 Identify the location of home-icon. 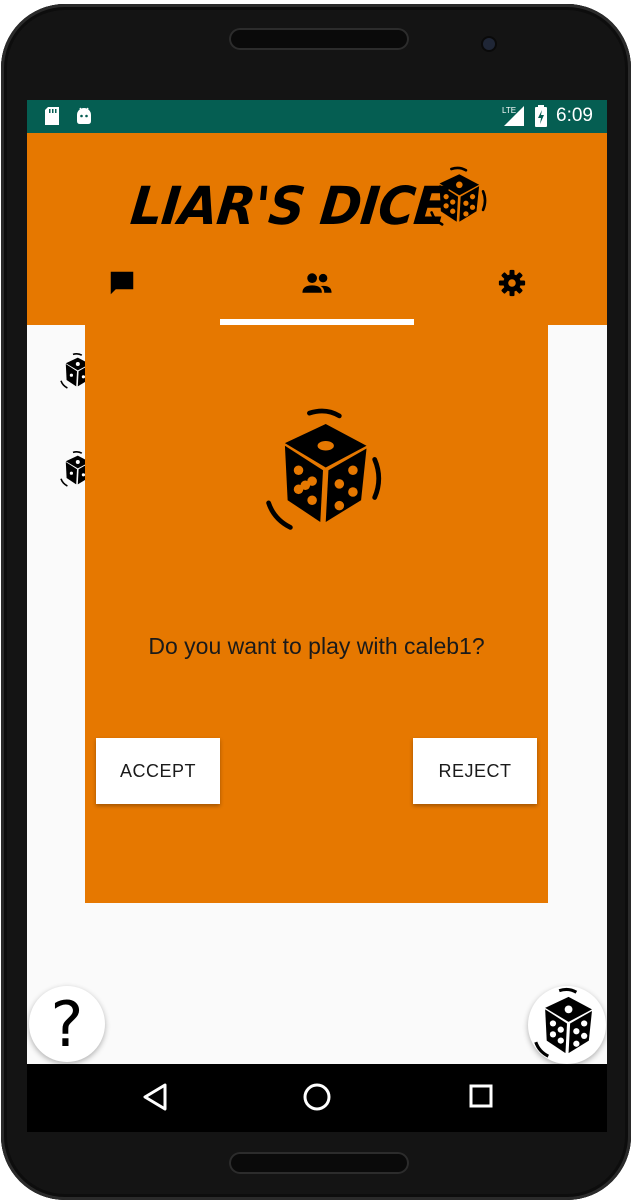
(317, 1097).